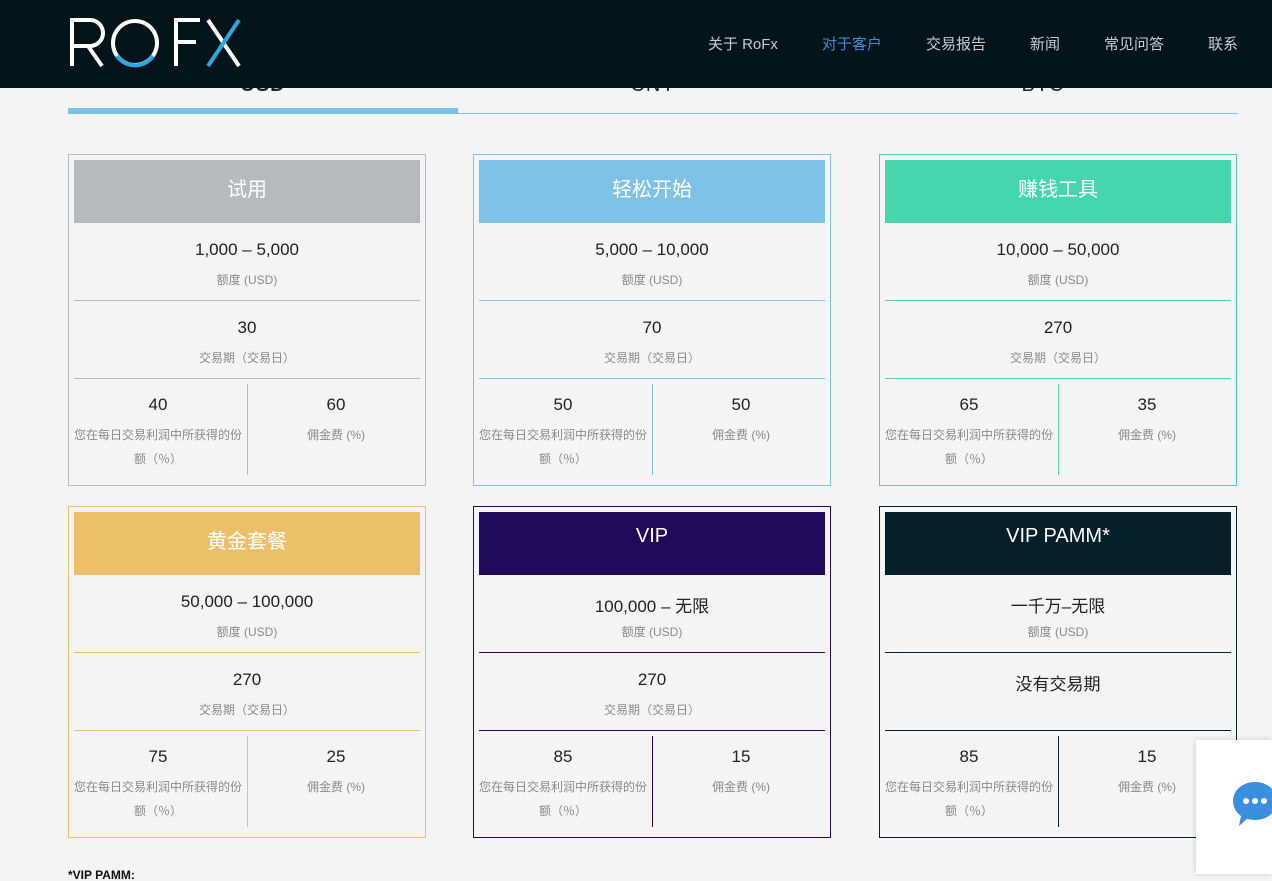  What do you see at coordinates (1134, 43) in the screenshot?
I see `nav-item-4: 常见问答` at bounding box center [1134, 43].